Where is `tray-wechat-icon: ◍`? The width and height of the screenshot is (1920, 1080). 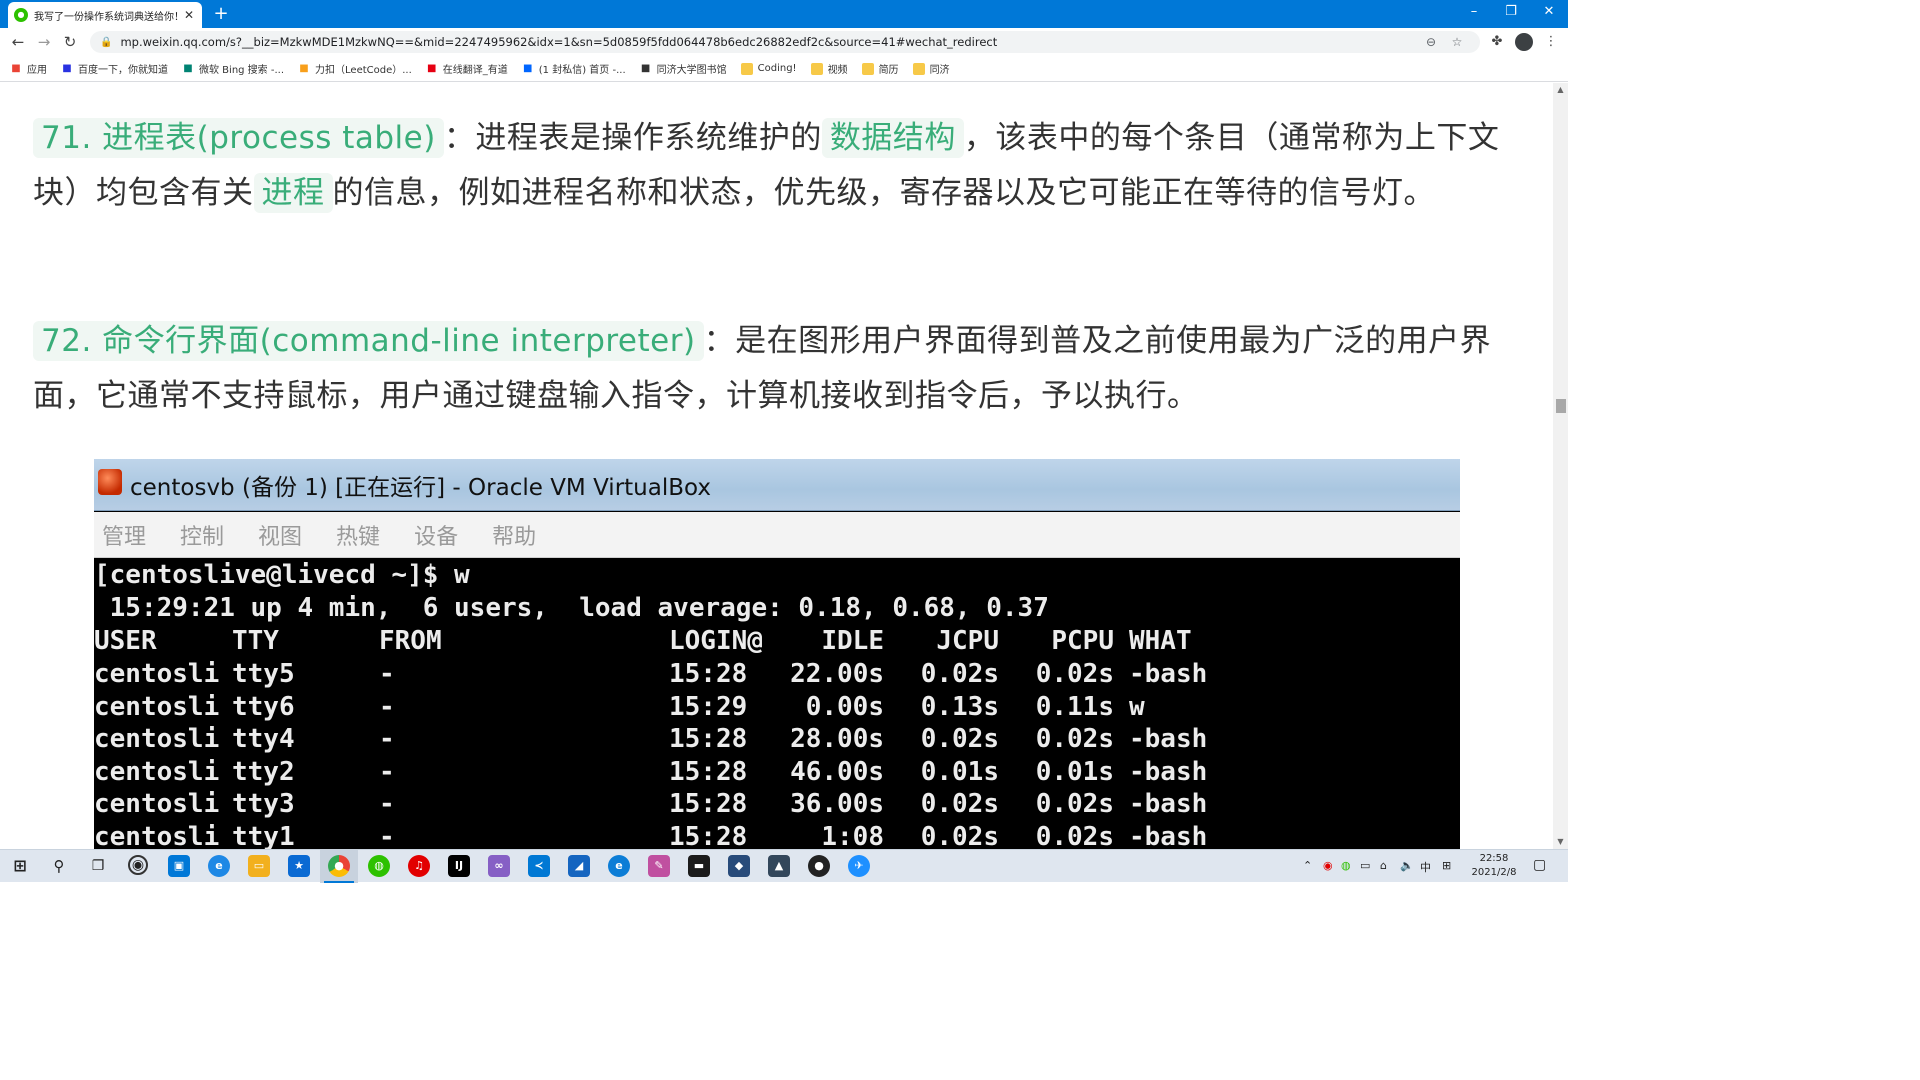 tray-wechat-icon: ◍ is located at coordinates (1346, 865).